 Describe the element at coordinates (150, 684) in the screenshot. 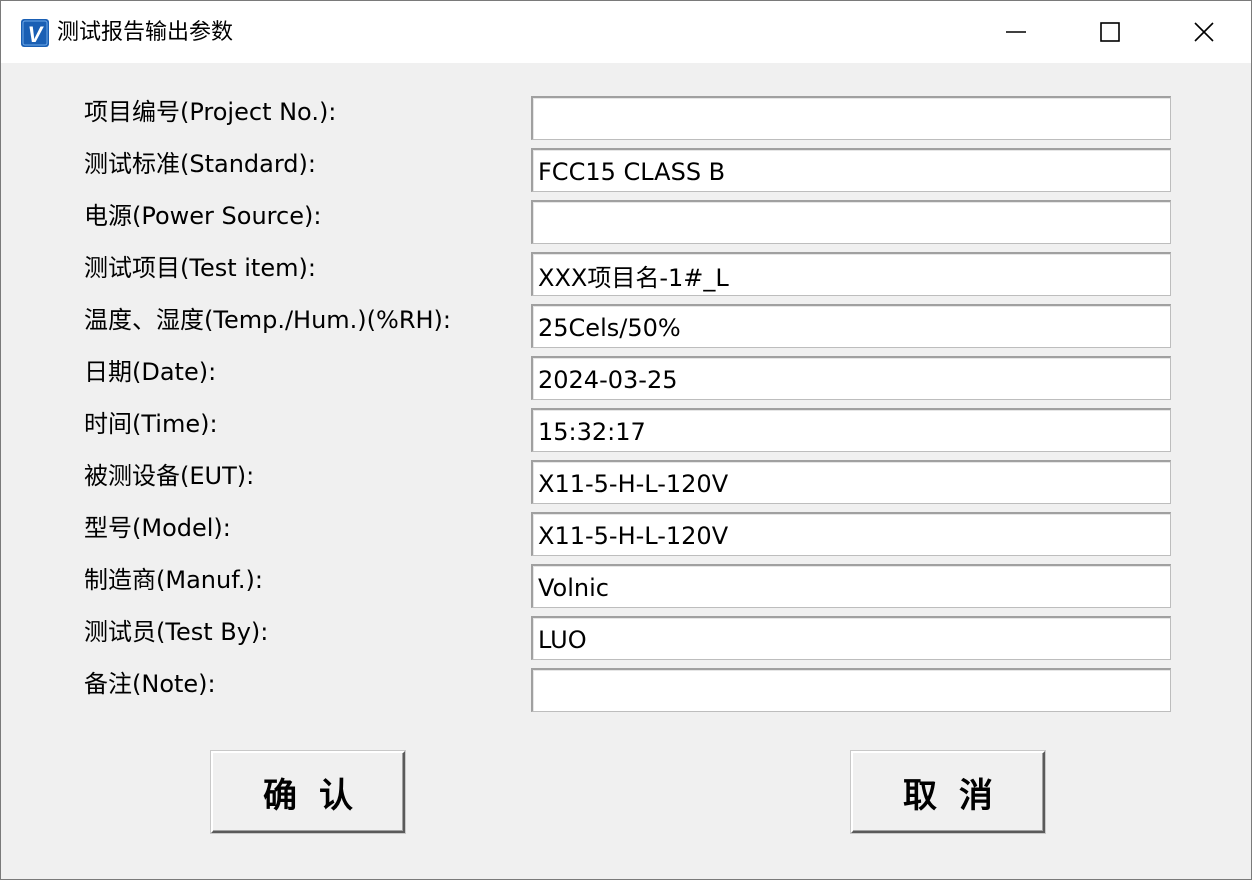

I see `note-label: 备注(Note):` at that location.